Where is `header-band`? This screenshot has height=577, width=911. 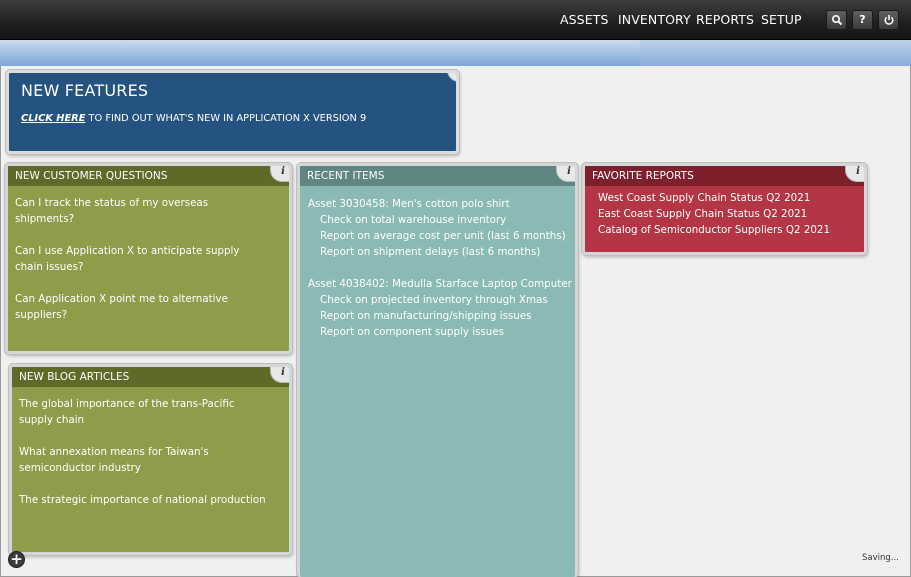 header-band is located at coordinates (455, 53).